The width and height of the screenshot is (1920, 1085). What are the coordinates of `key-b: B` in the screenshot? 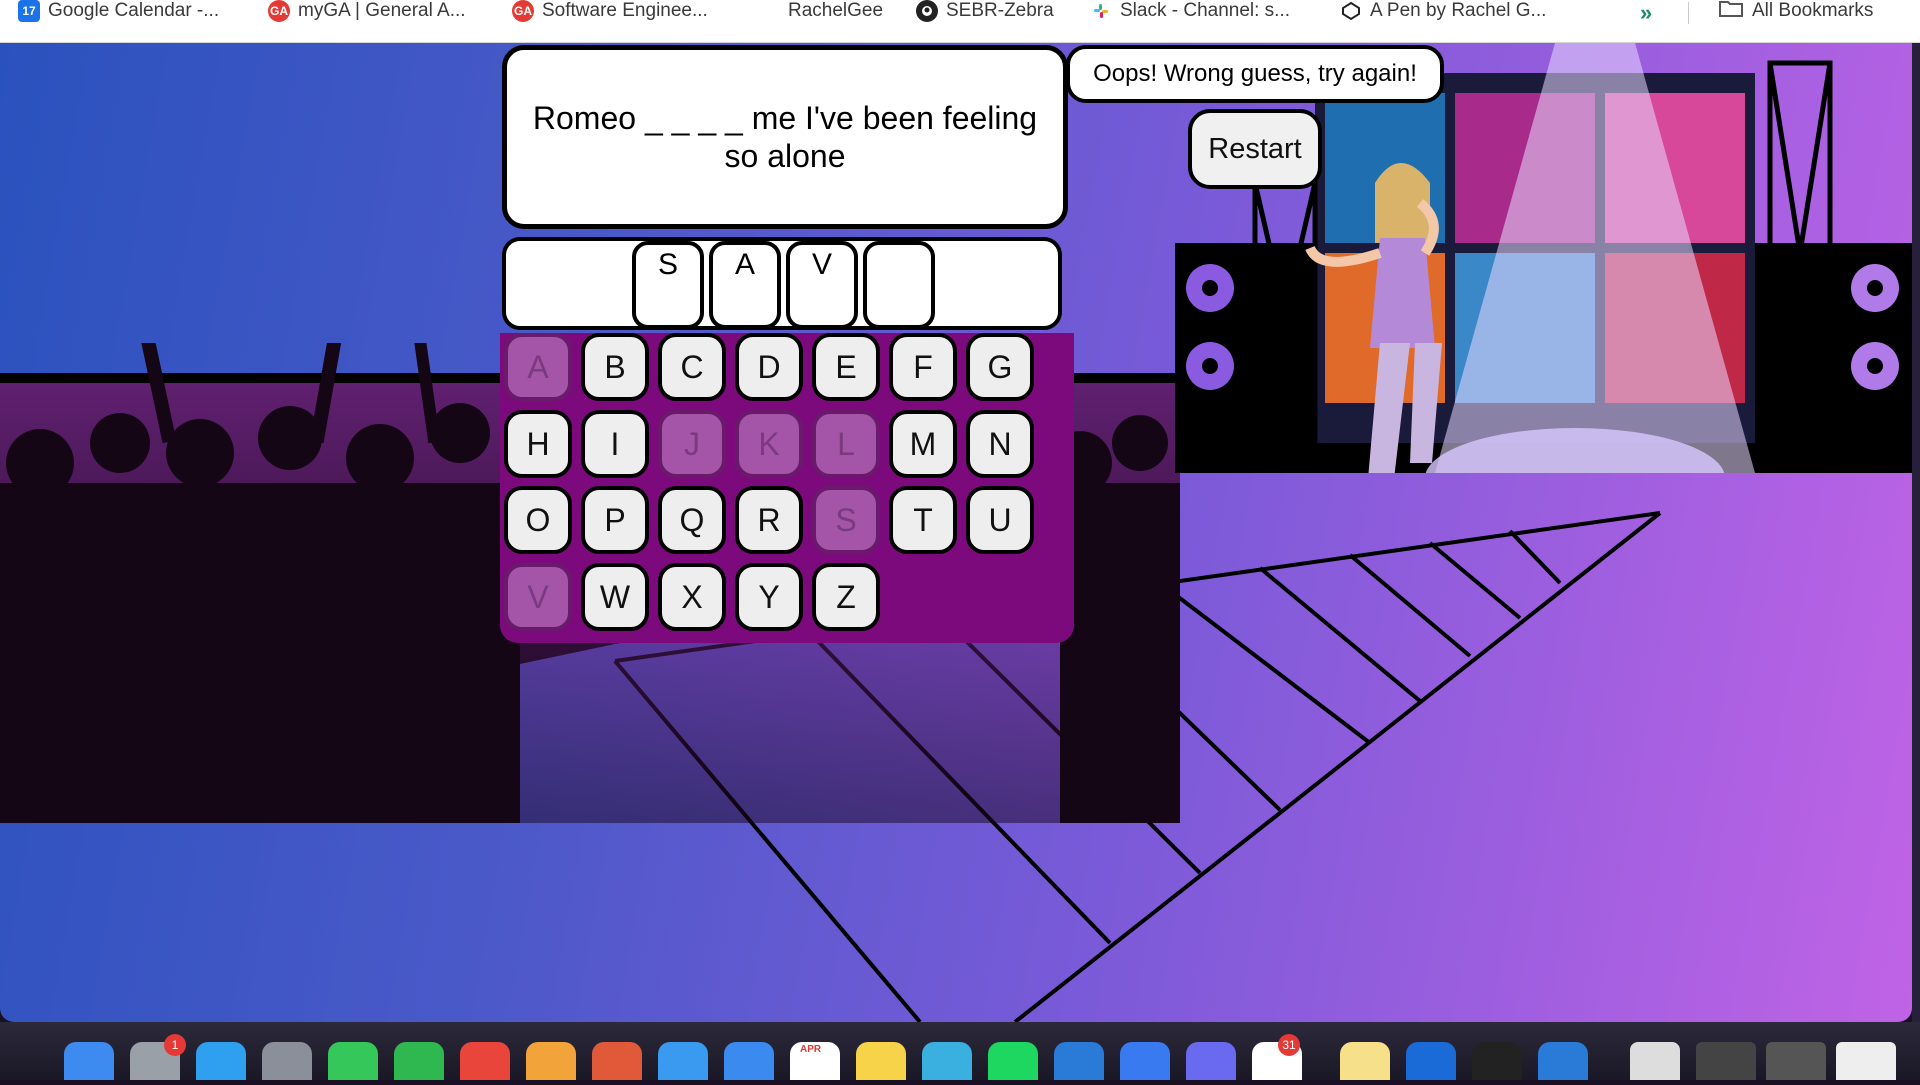 It's located at (615, 367).